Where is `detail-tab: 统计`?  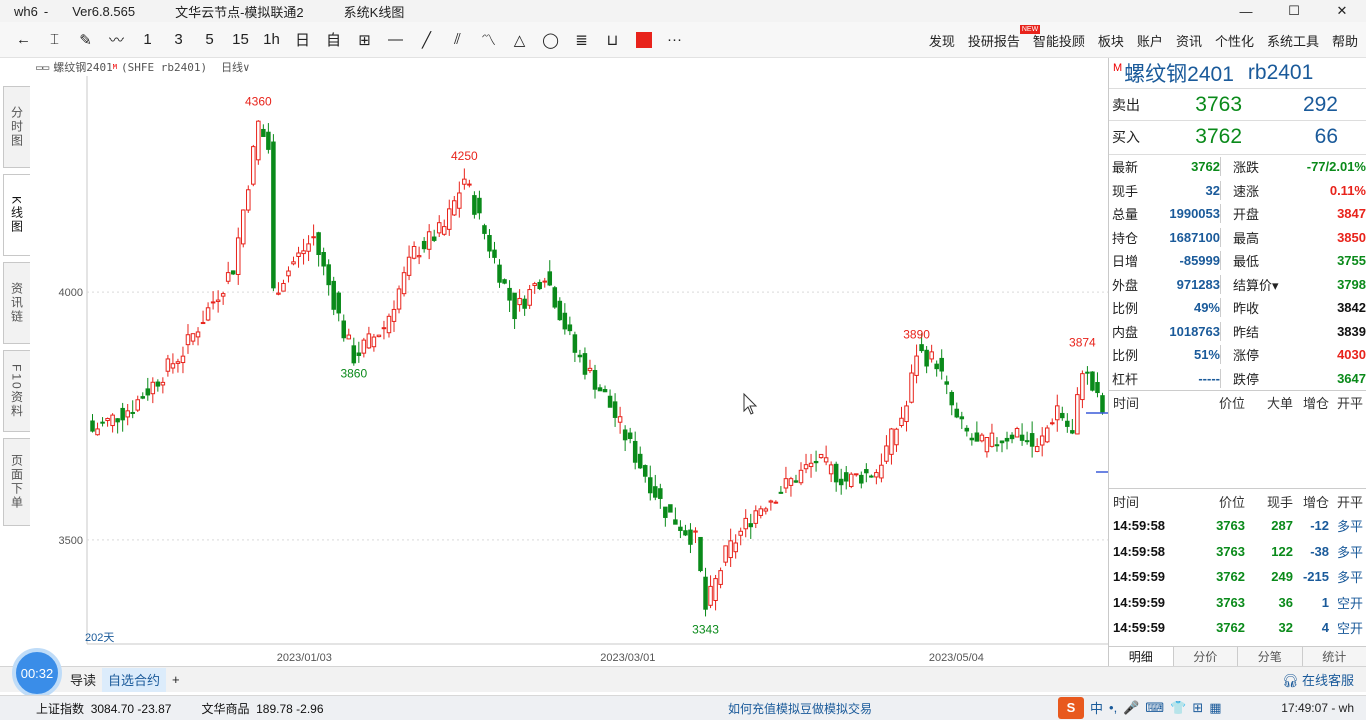
detail-tab: 统计 is located at coordinates (1334, 656).